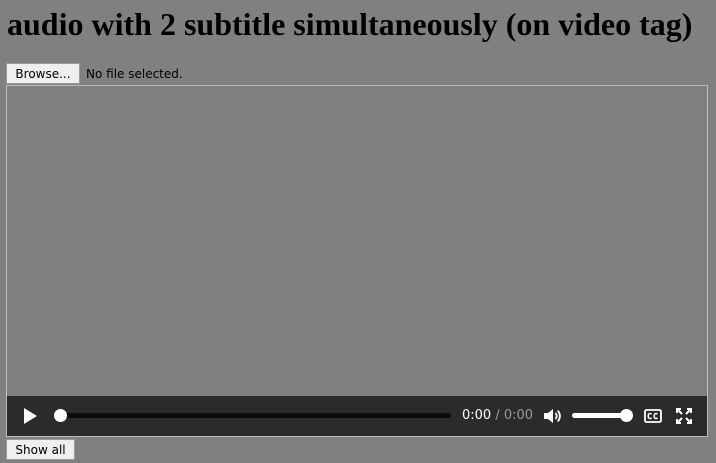 The width and height of the screenshot is (716, 463). What do you see at coordinates (253, 415) in the screenshot?
I see `seek-bar` at bounding box center [253, 415].